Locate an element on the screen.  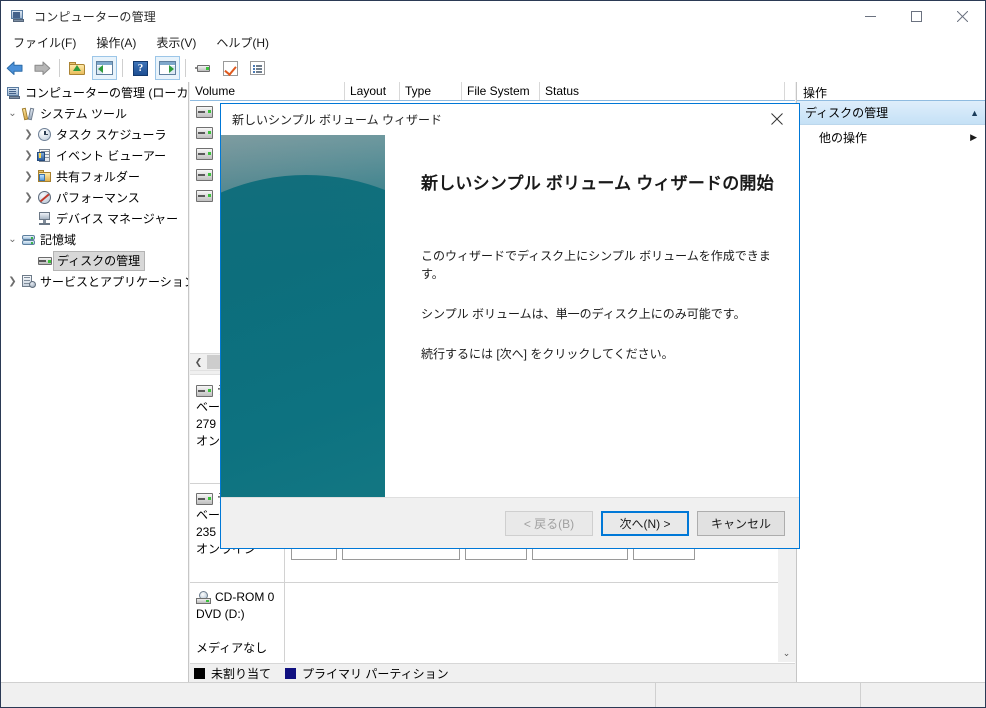
checkmark-icon is located at coordinates (230, 68).